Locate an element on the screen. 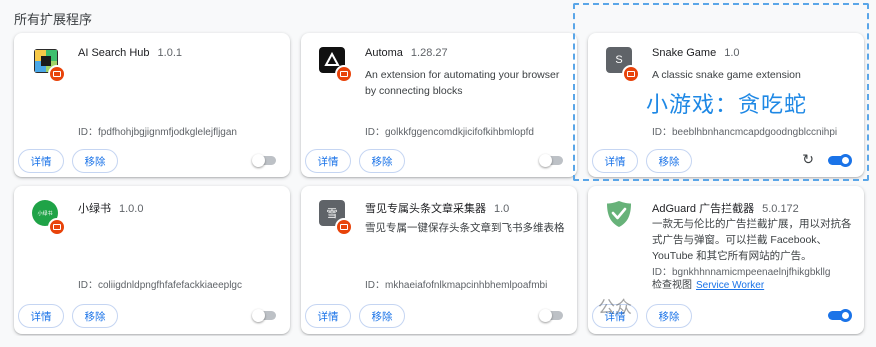 The image size is (876, 347). extension-name: 雪见专属头条文章采集器 is located at coordinates (425, 209).